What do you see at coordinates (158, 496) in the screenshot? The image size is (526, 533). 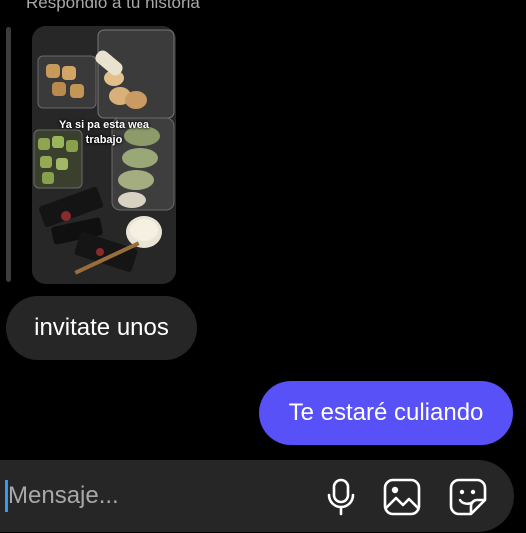 I see `message-input` at bounding box center [158, 496].